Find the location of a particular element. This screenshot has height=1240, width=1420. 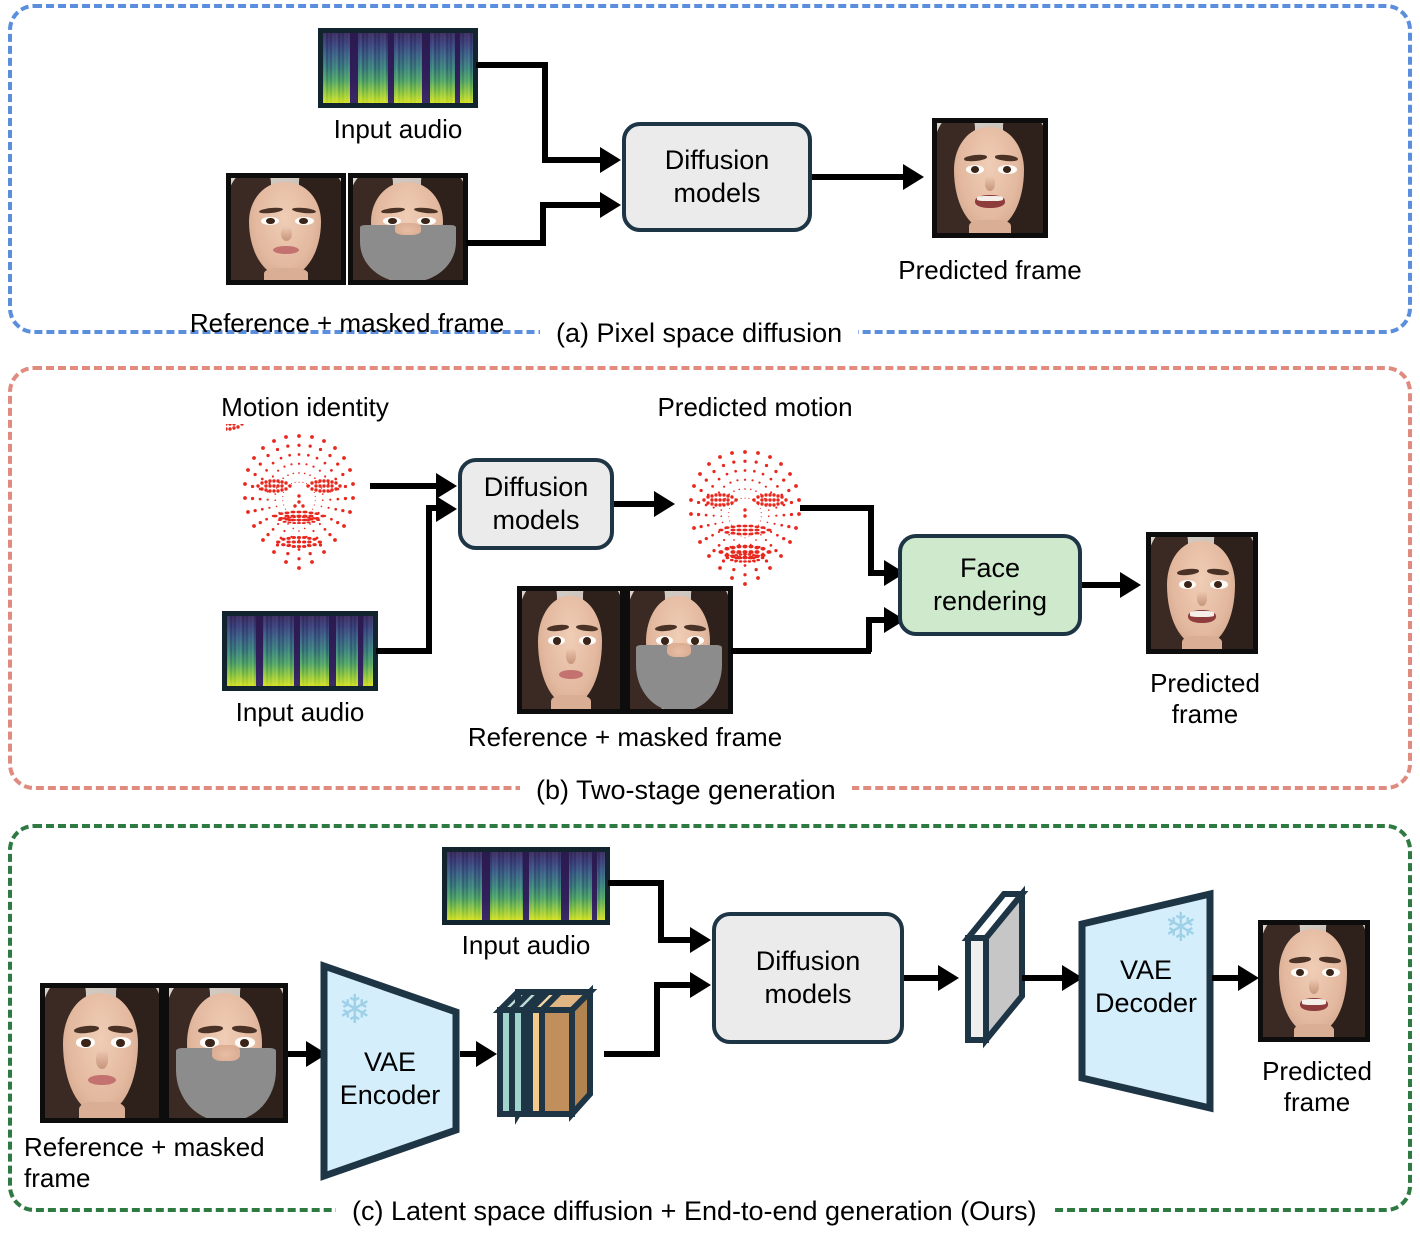

diffusion-models-label-b: Diffusion models is located at coordinates (536, 503).